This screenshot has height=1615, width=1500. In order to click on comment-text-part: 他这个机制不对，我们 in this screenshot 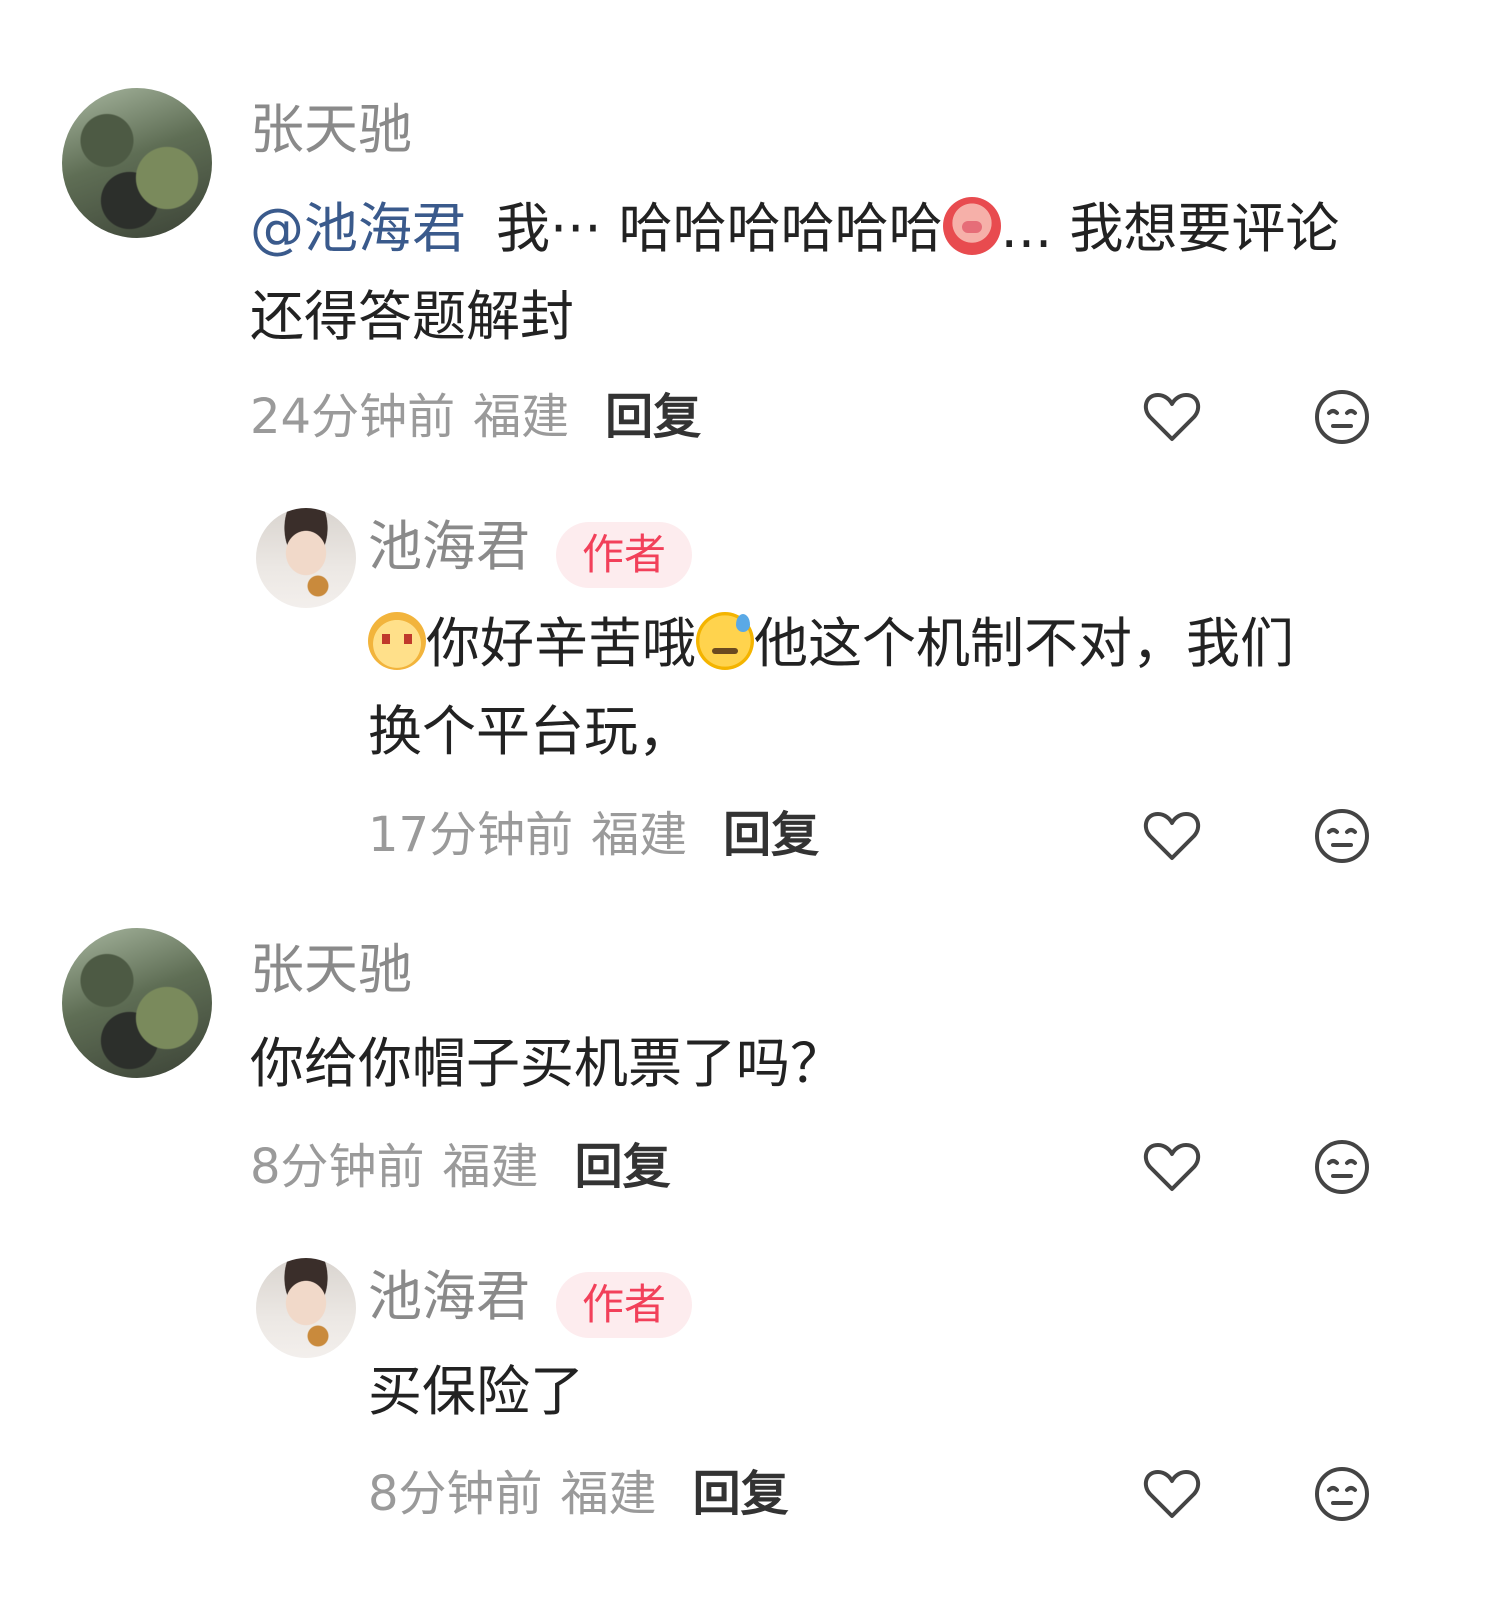, I will do `click(1024, 643)`.